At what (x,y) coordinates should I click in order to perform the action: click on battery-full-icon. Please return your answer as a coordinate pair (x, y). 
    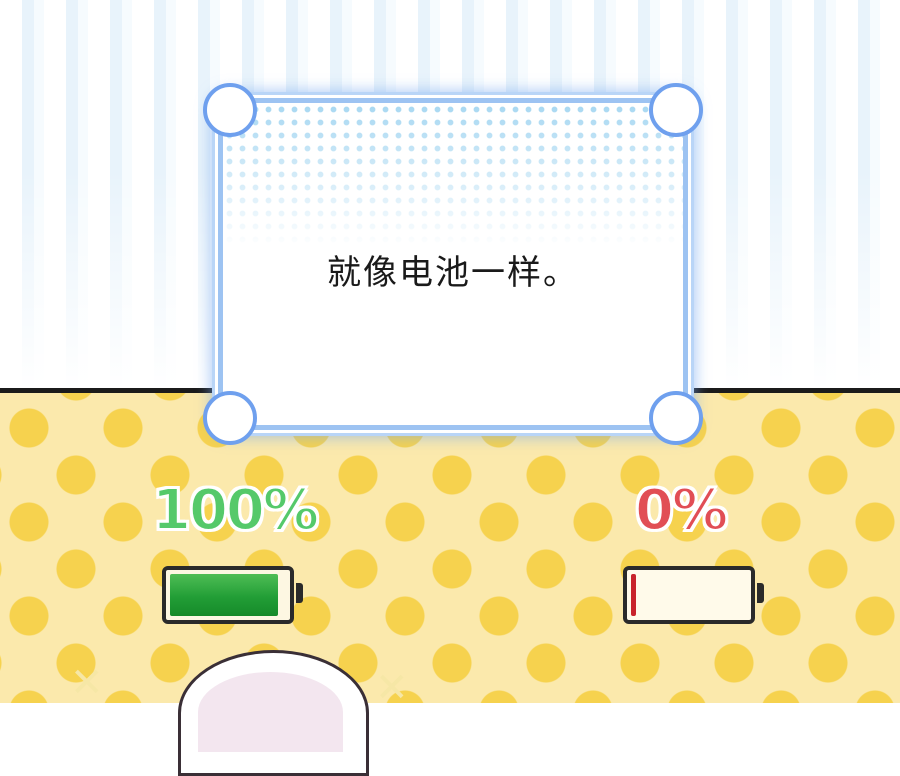
    Looking at the image, I should click on (232, 595).